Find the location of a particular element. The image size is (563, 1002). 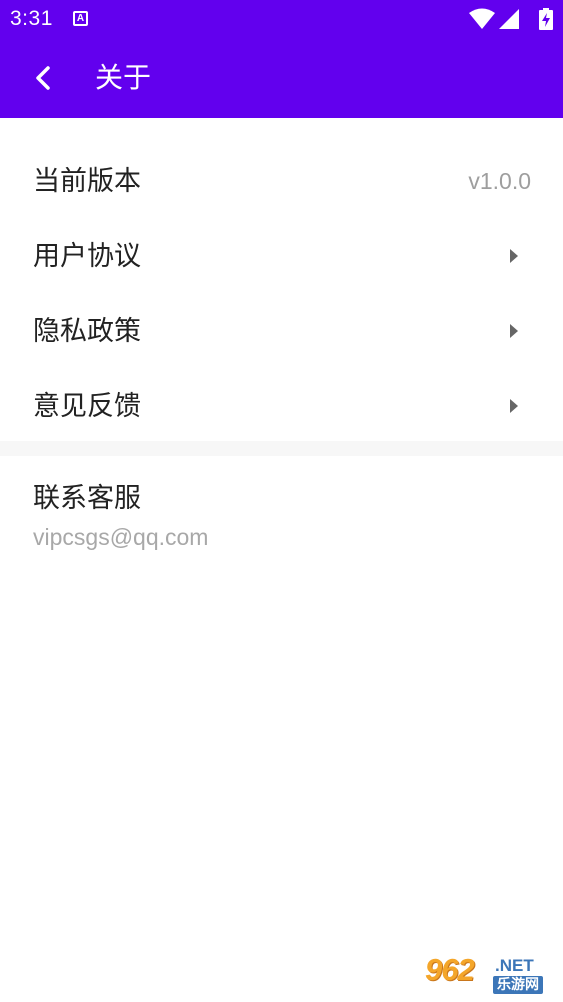

battery-charging-icon is located at coordinates (546, 19).